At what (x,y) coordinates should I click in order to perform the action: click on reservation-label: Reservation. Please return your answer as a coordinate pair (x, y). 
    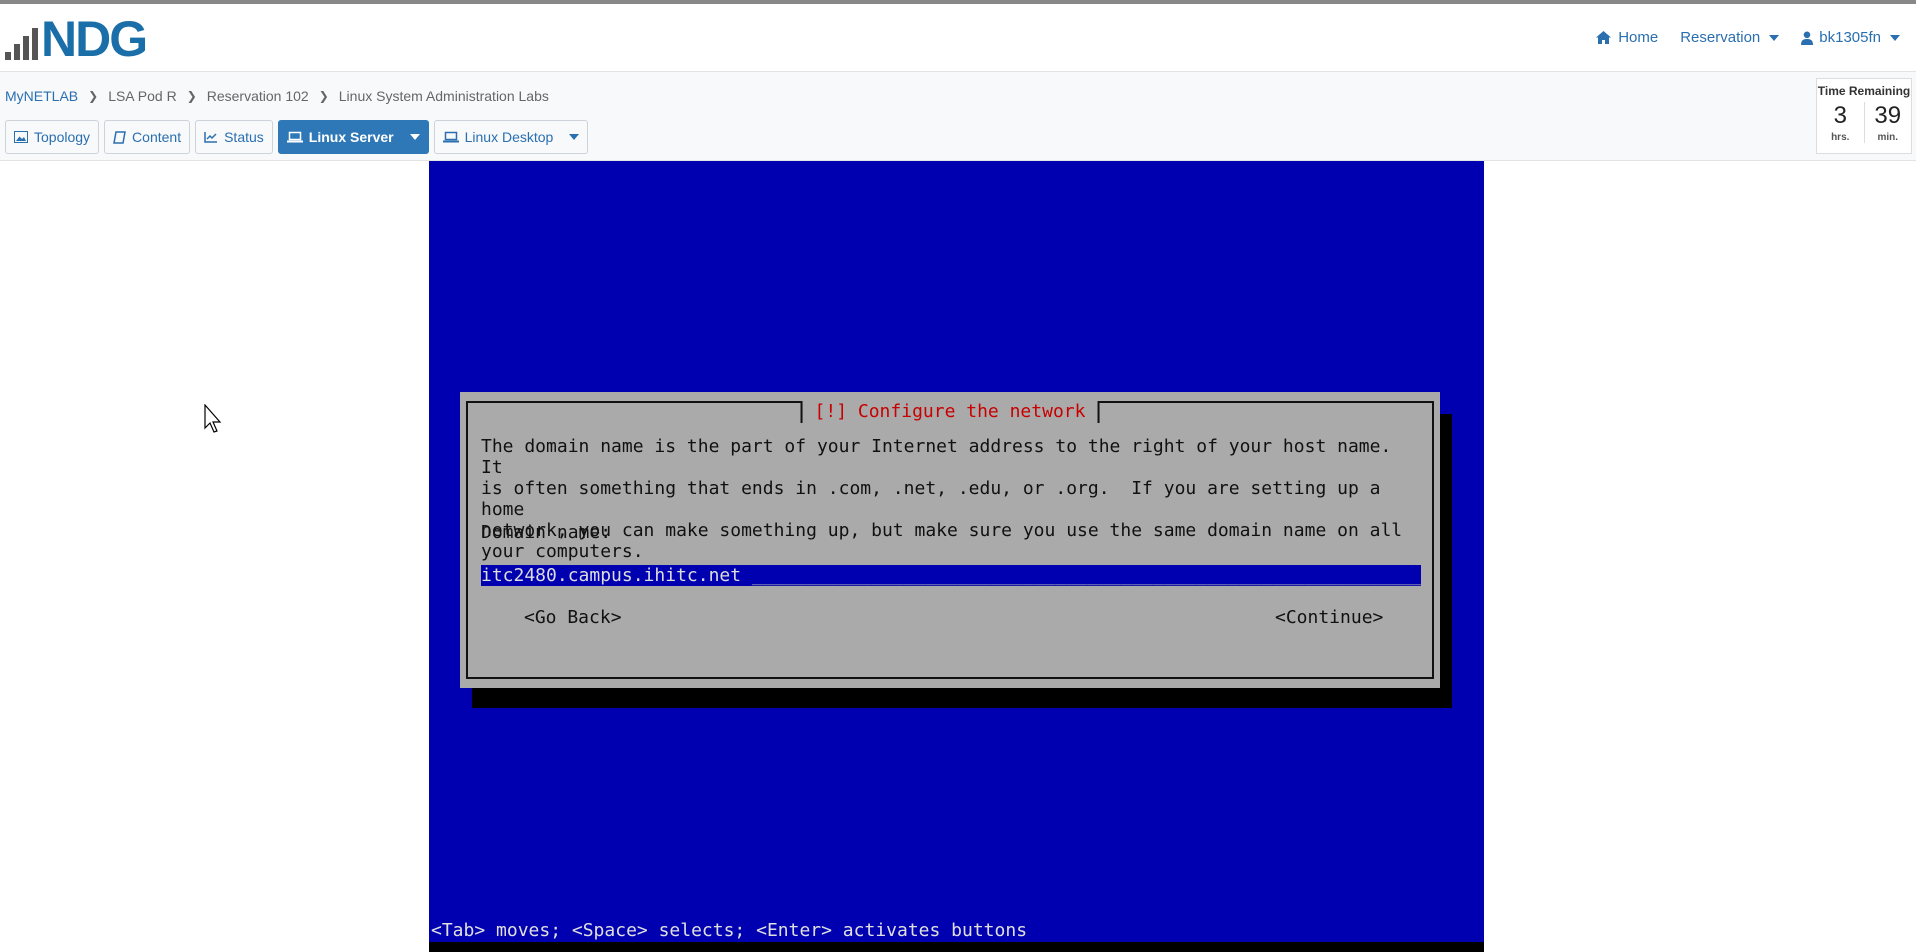
    Looking at the image, I should click on (1720, 37).